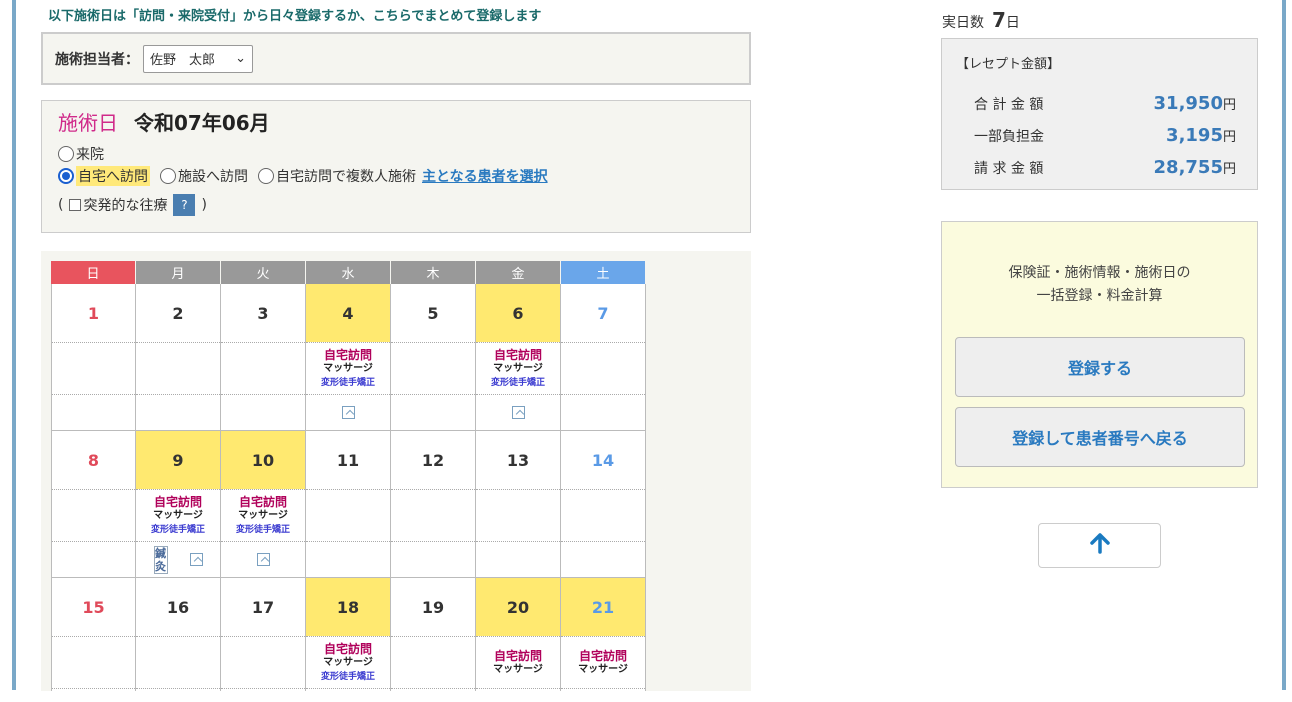  What do you see at coordinates (75, 205) in the screenshot?
I see `sudden-checkbox` at bounding box center [75, 205].